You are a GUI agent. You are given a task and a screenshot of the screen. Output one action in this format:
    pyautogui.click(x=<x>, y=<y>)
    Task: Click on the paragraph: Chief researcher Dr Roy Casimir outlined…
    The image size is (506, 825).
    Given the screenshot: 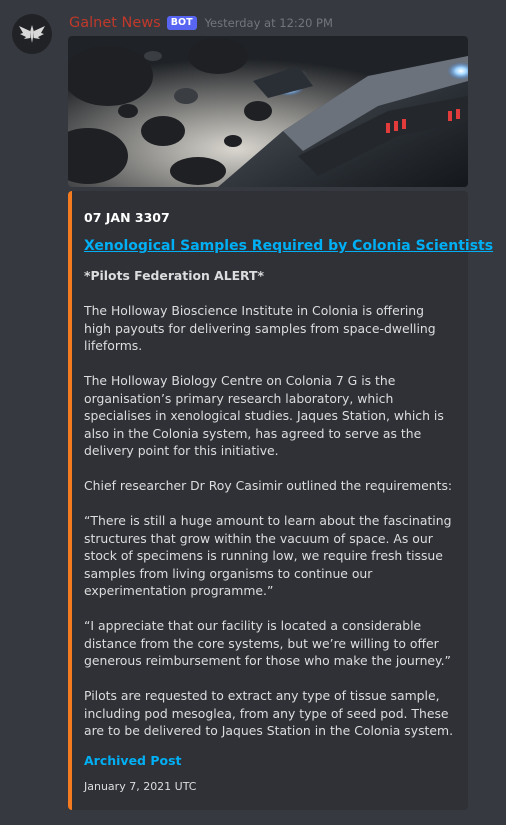 What is the action you would take?
    pyautogui.click(x=268, y=485)
    